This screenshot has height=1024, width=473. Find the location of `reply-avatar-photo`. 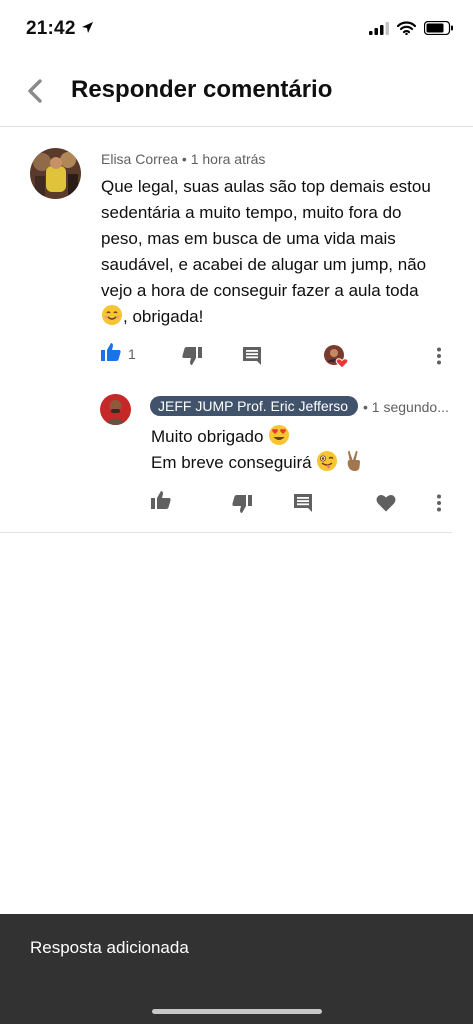

reply-avatar-photo is located at coordinates (115, 409).